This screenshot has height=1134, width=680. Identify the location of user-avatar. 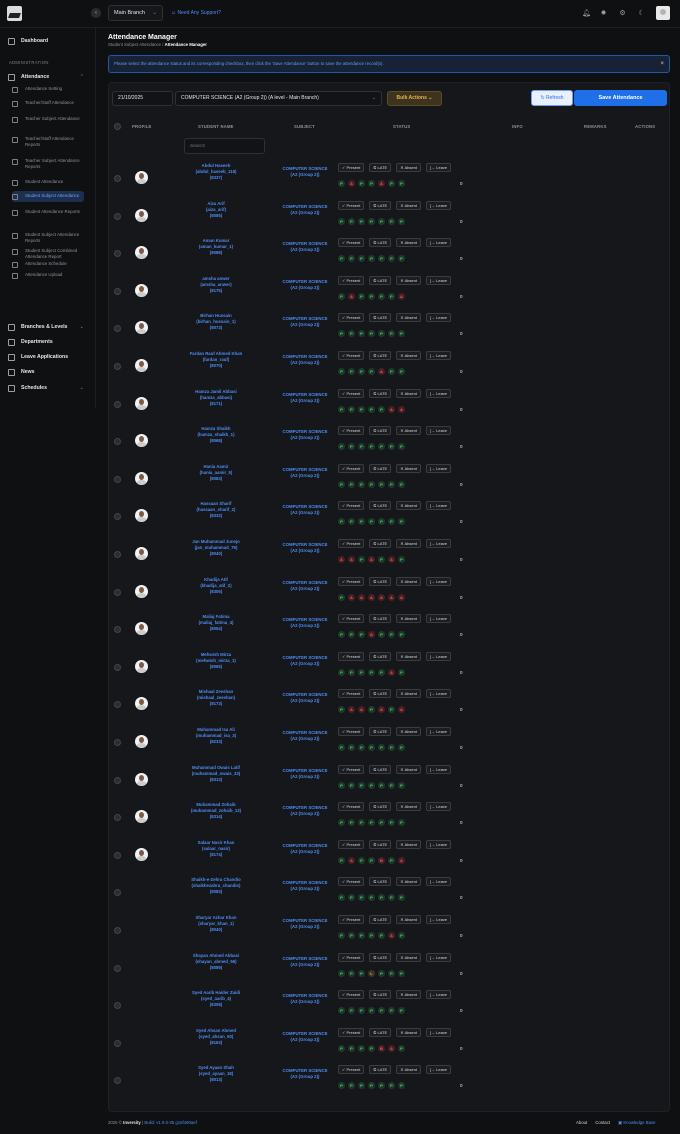
(663, 13).